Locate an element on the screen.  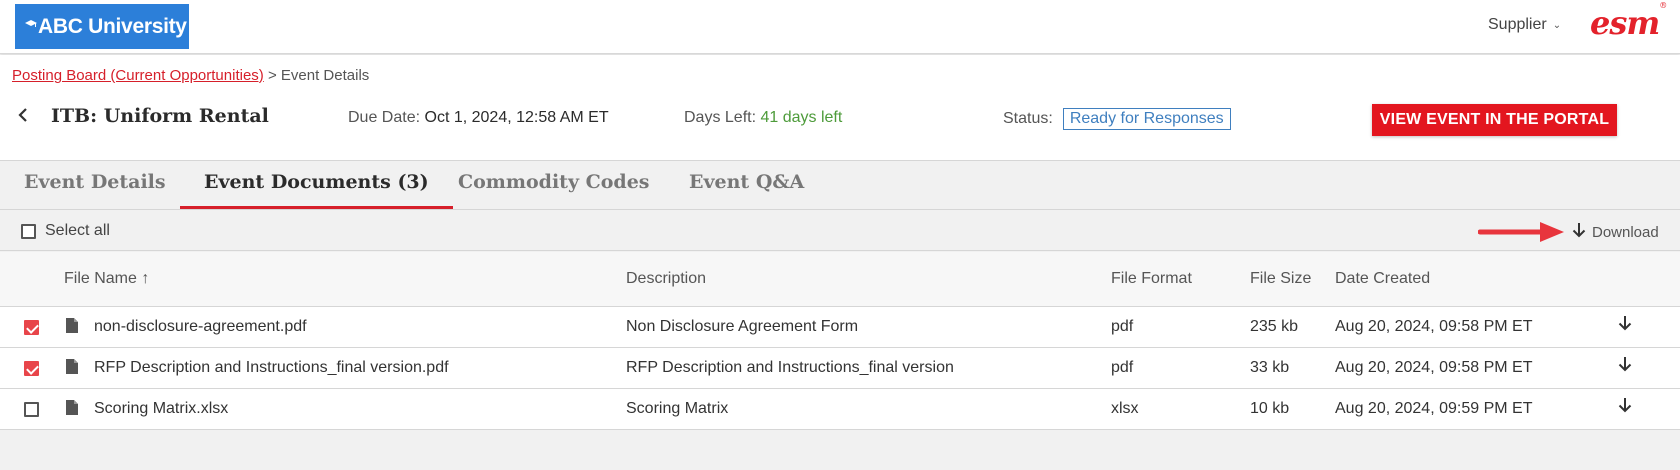
due-date-value: Oct 1, 2024, 12:58 AM ET is located at coordinates (516, 117).